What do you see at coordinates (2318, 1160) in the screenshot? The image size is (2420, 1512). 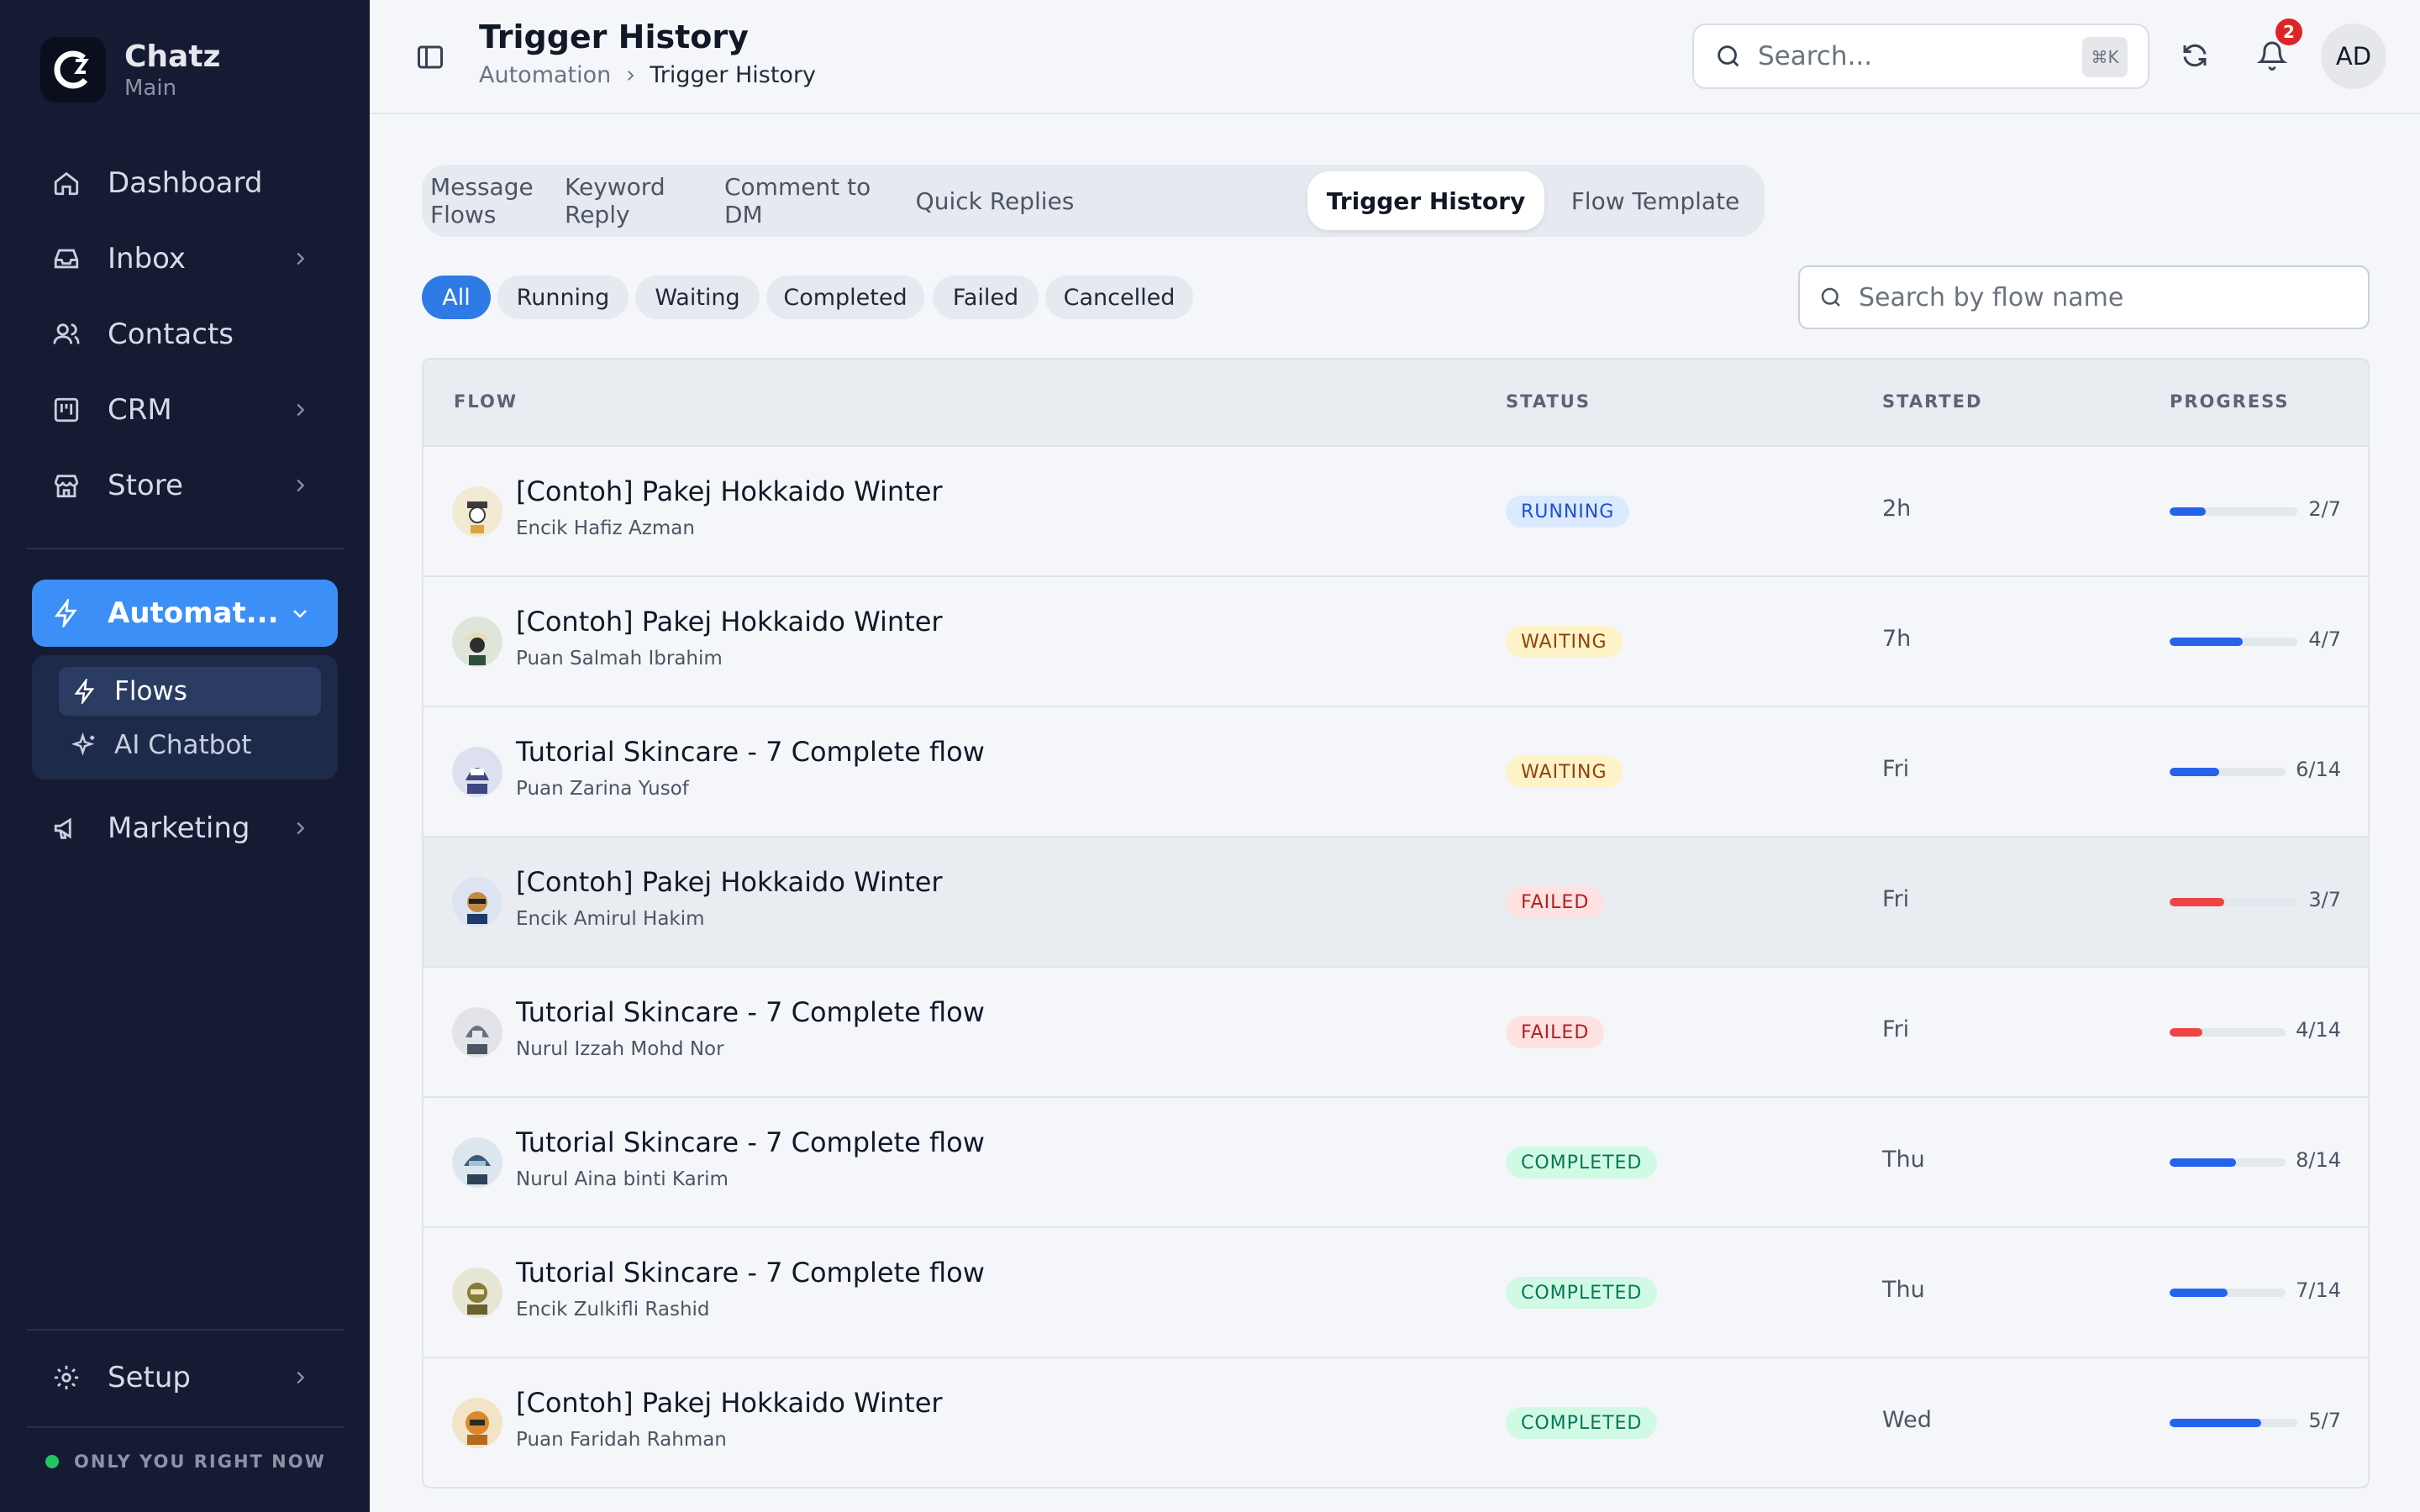 I see `progress-text: 8/14` at bounding box center [2318, 1160].